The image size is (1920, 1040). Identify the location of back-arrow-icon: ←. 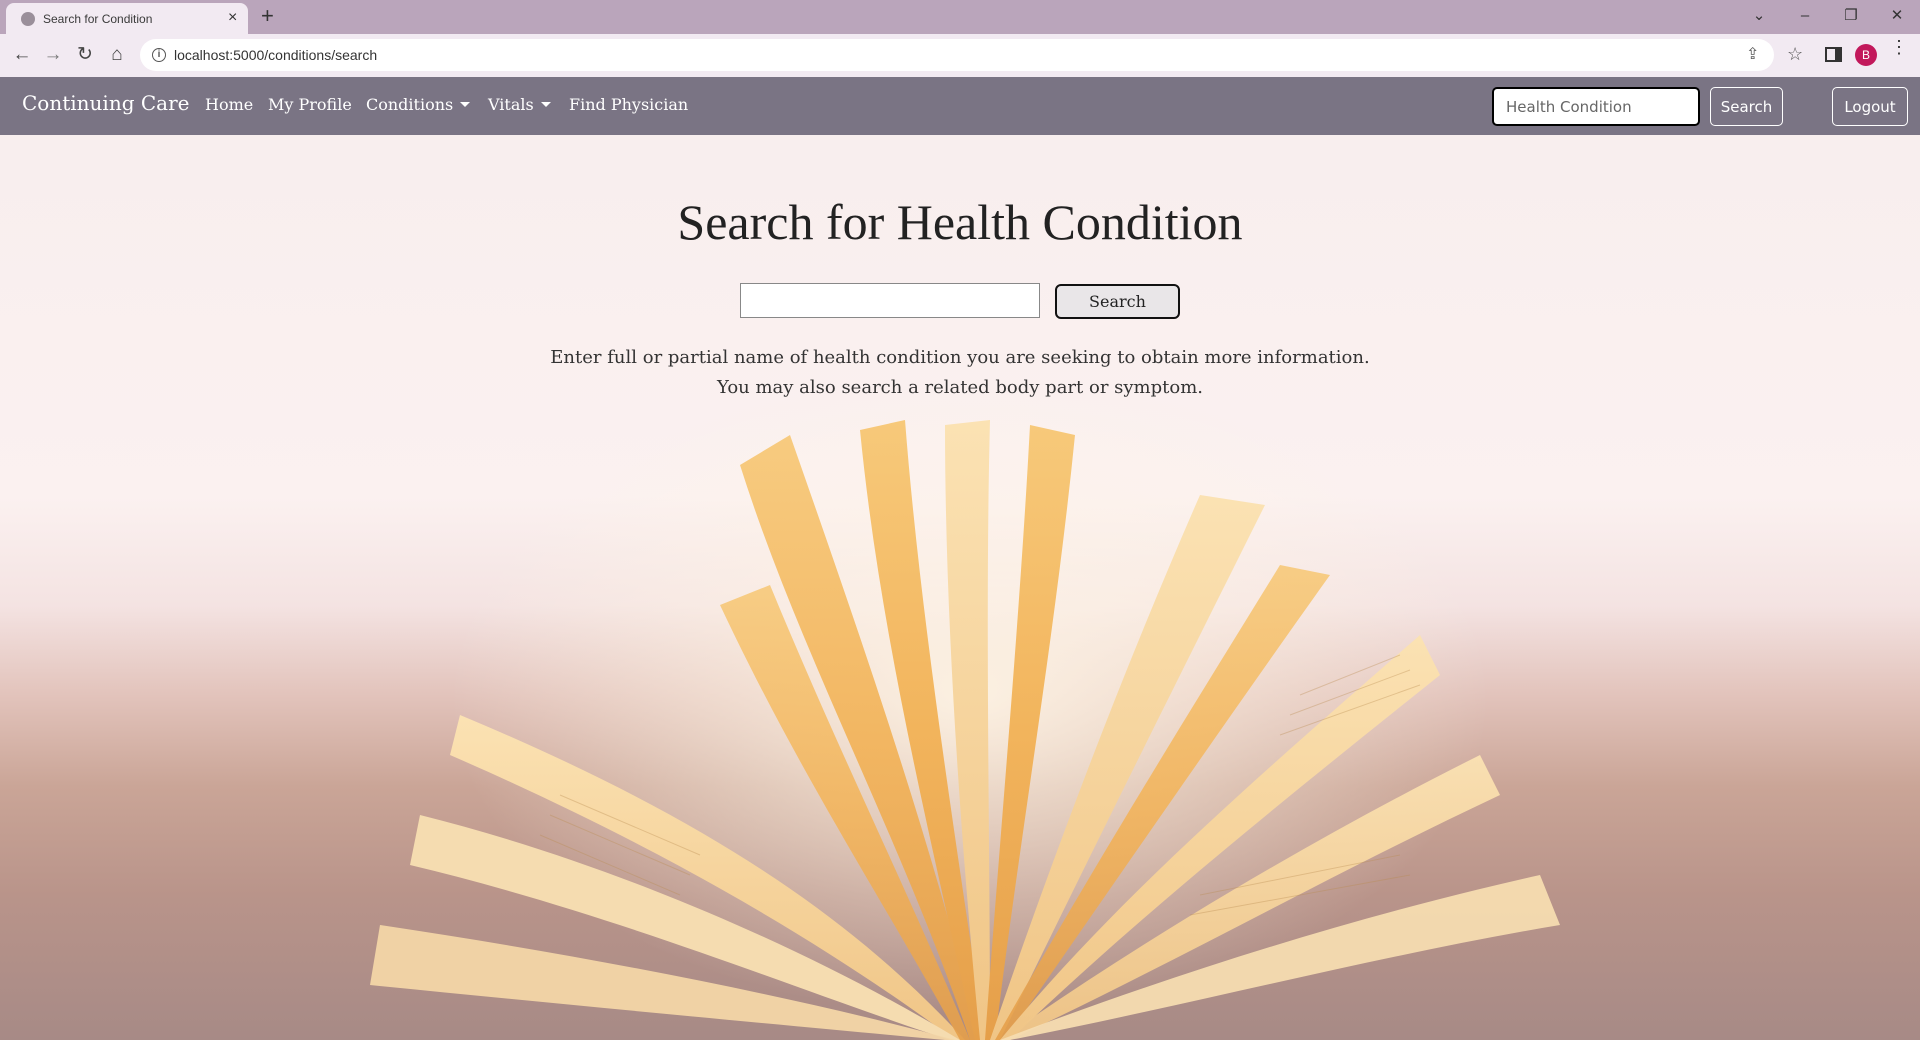
(22, 55).